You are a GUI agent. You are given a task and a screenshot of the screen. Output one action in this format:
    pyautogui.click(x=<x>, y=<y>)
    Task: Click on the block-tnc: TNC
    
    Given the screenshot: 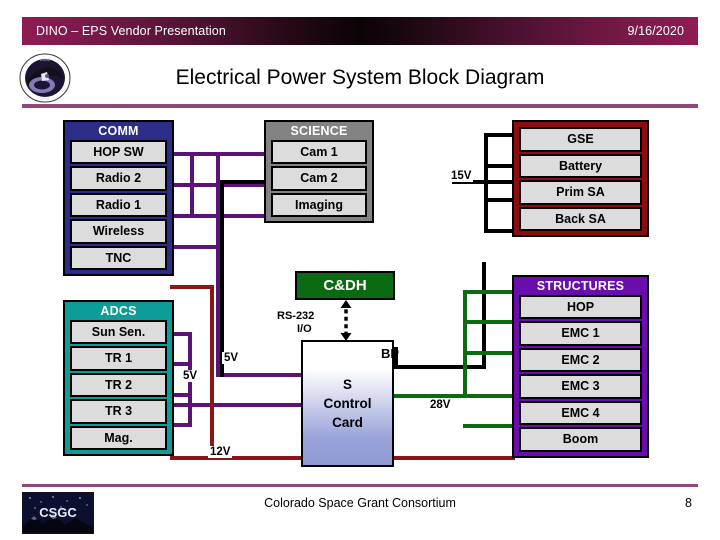 What is the action you would take?
    pyautogui.click(x=118, y=257)
    